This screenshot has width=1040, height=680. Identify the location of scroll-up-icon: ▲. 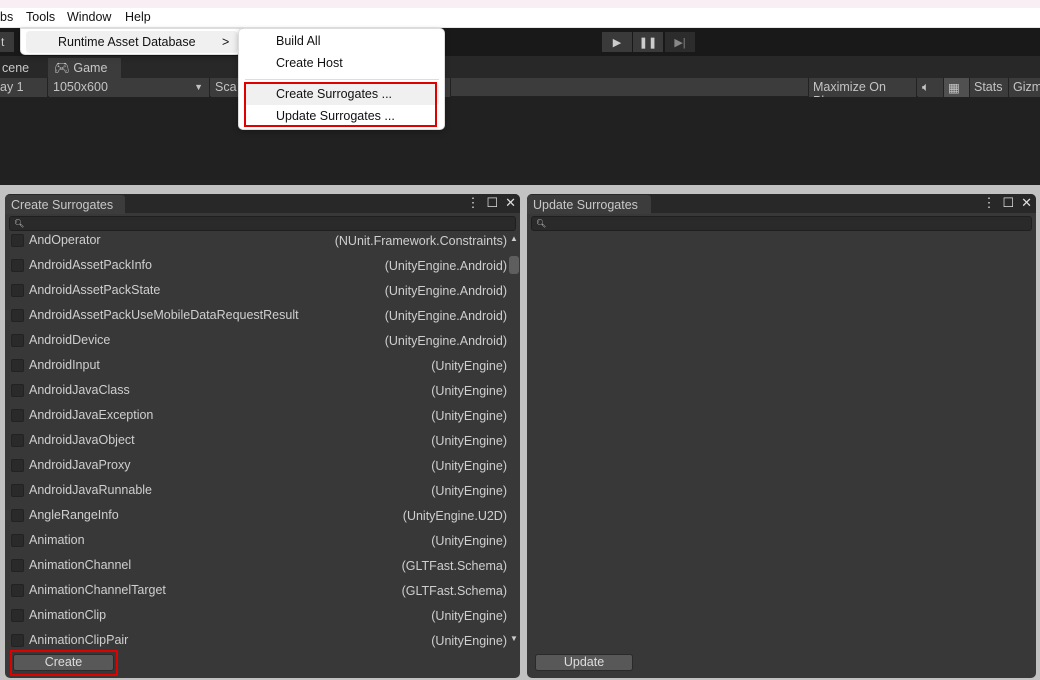
(514, 238).